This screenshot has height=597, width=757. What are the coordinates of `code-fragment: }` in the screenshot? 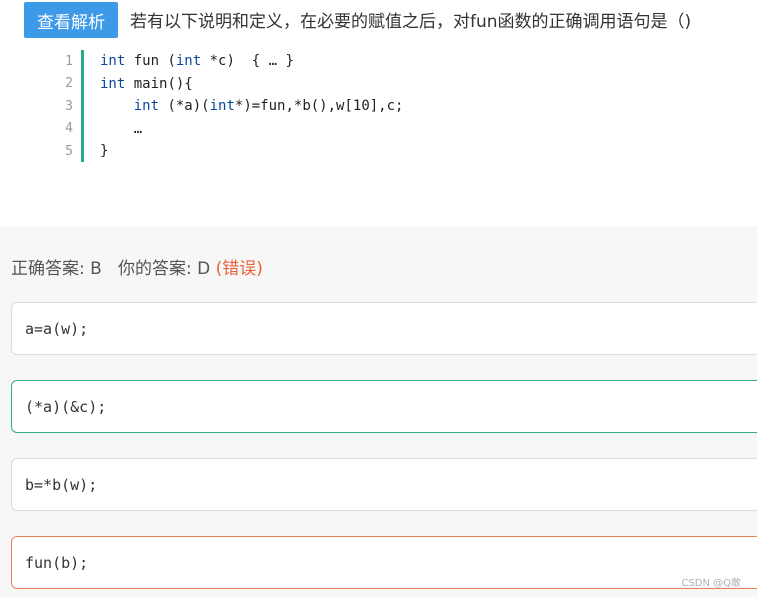 It's located at (104, 151).